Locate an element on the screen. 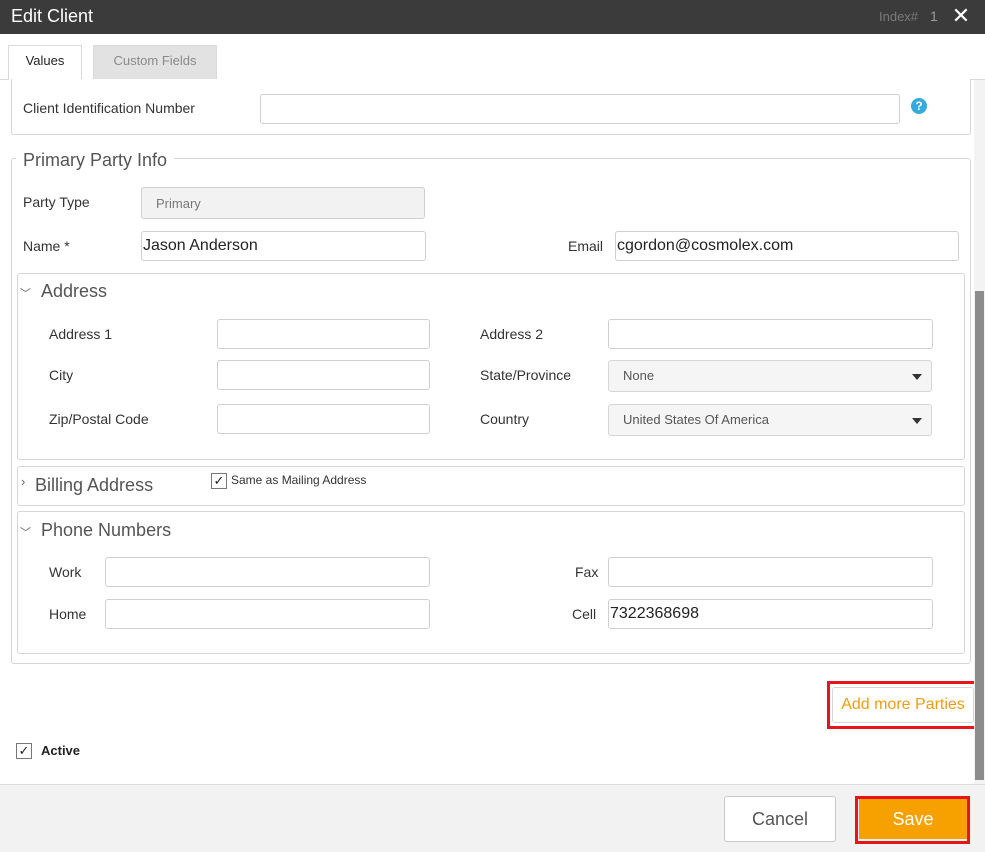 The image size is (985, 852). add-more-parties-button: Add more Parties is located at coordinates (903, 705).